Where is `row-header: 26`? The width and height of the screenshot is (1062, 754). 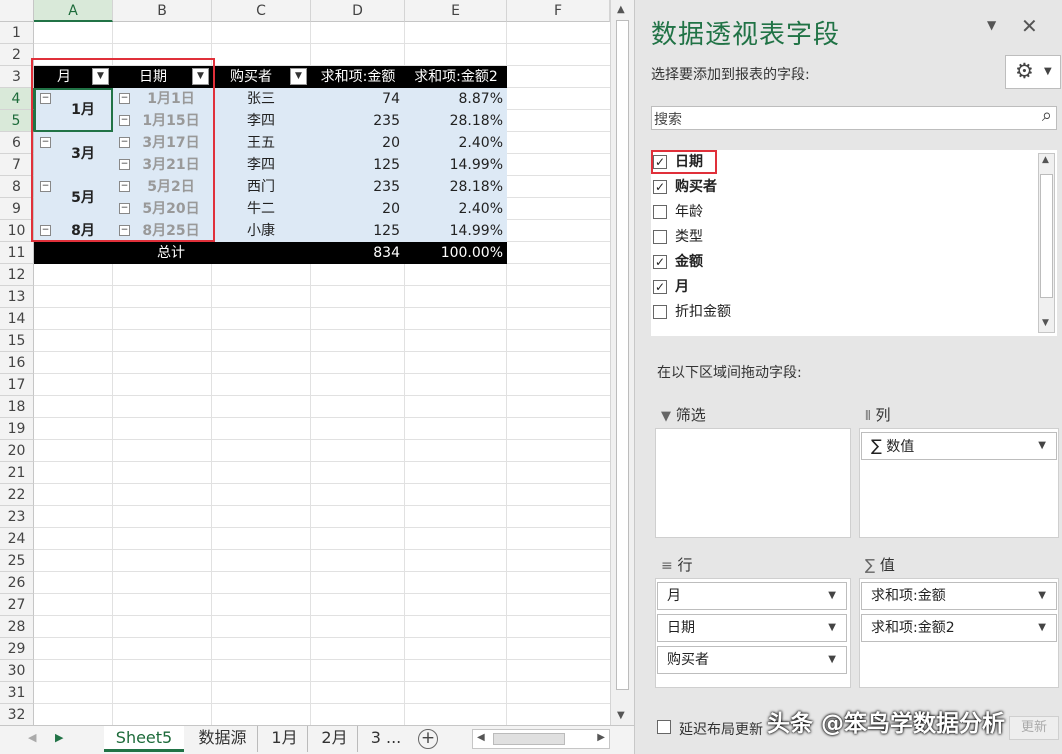
row-header: 26 is located at coordinates (17, 583).